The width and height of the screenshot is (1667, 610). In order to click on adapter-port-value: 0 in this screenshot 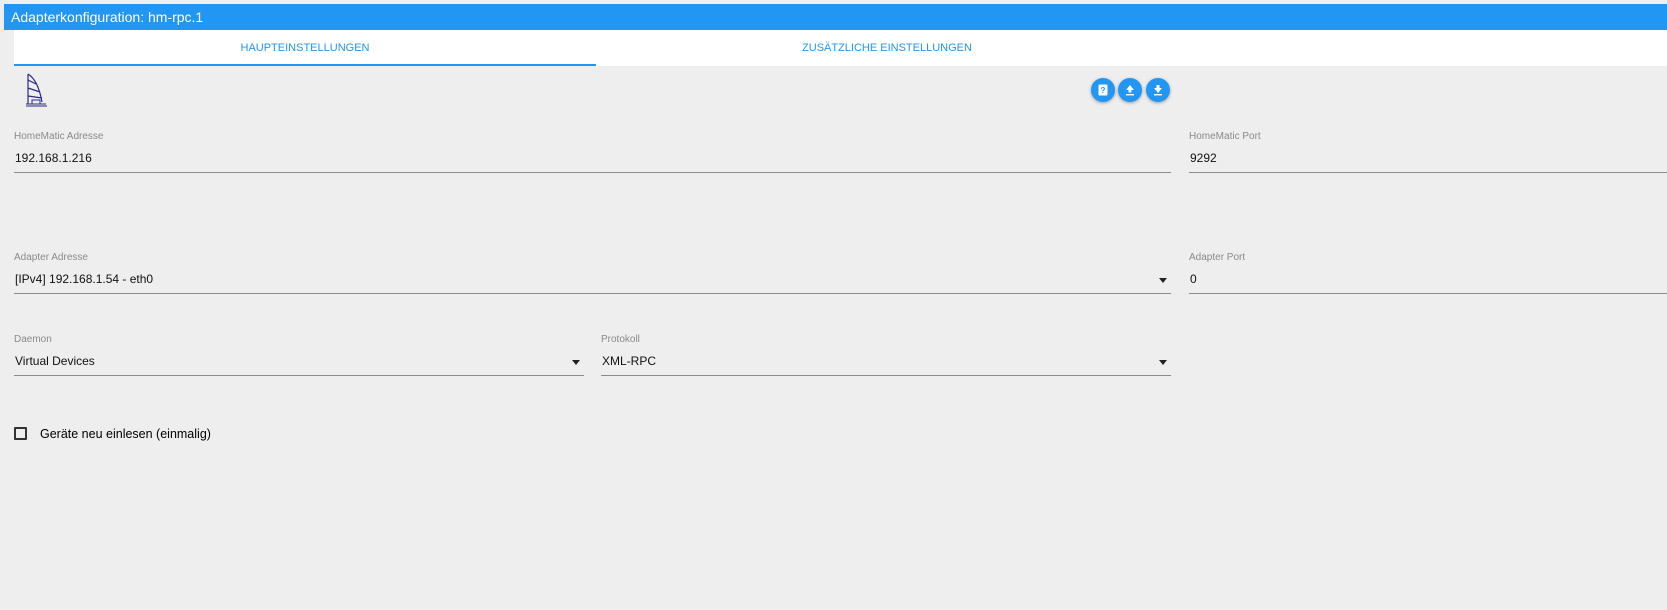, I will do `click(1193, 279)`.